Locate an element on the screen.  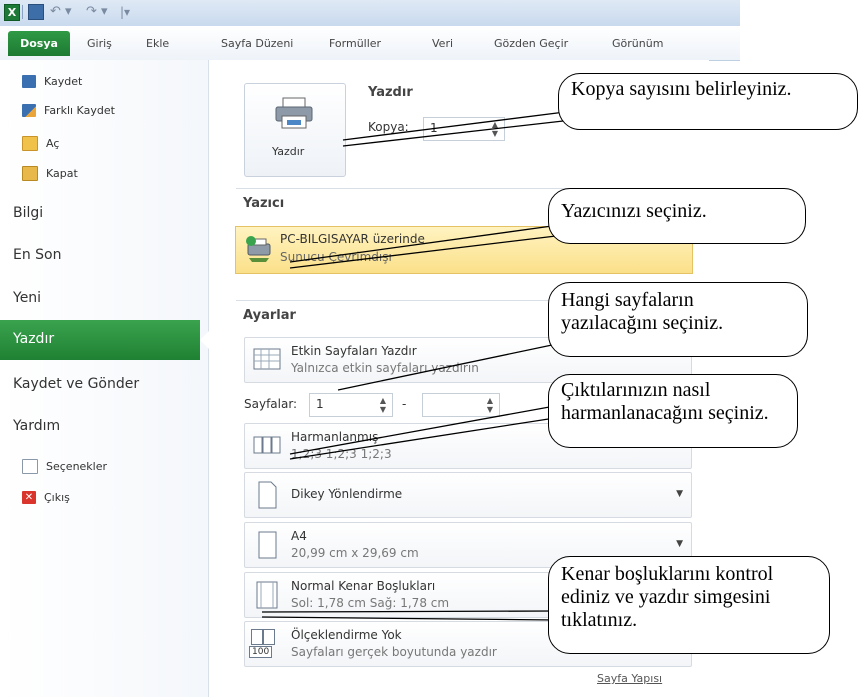
collate-icon is located at coordinates (267, 445).